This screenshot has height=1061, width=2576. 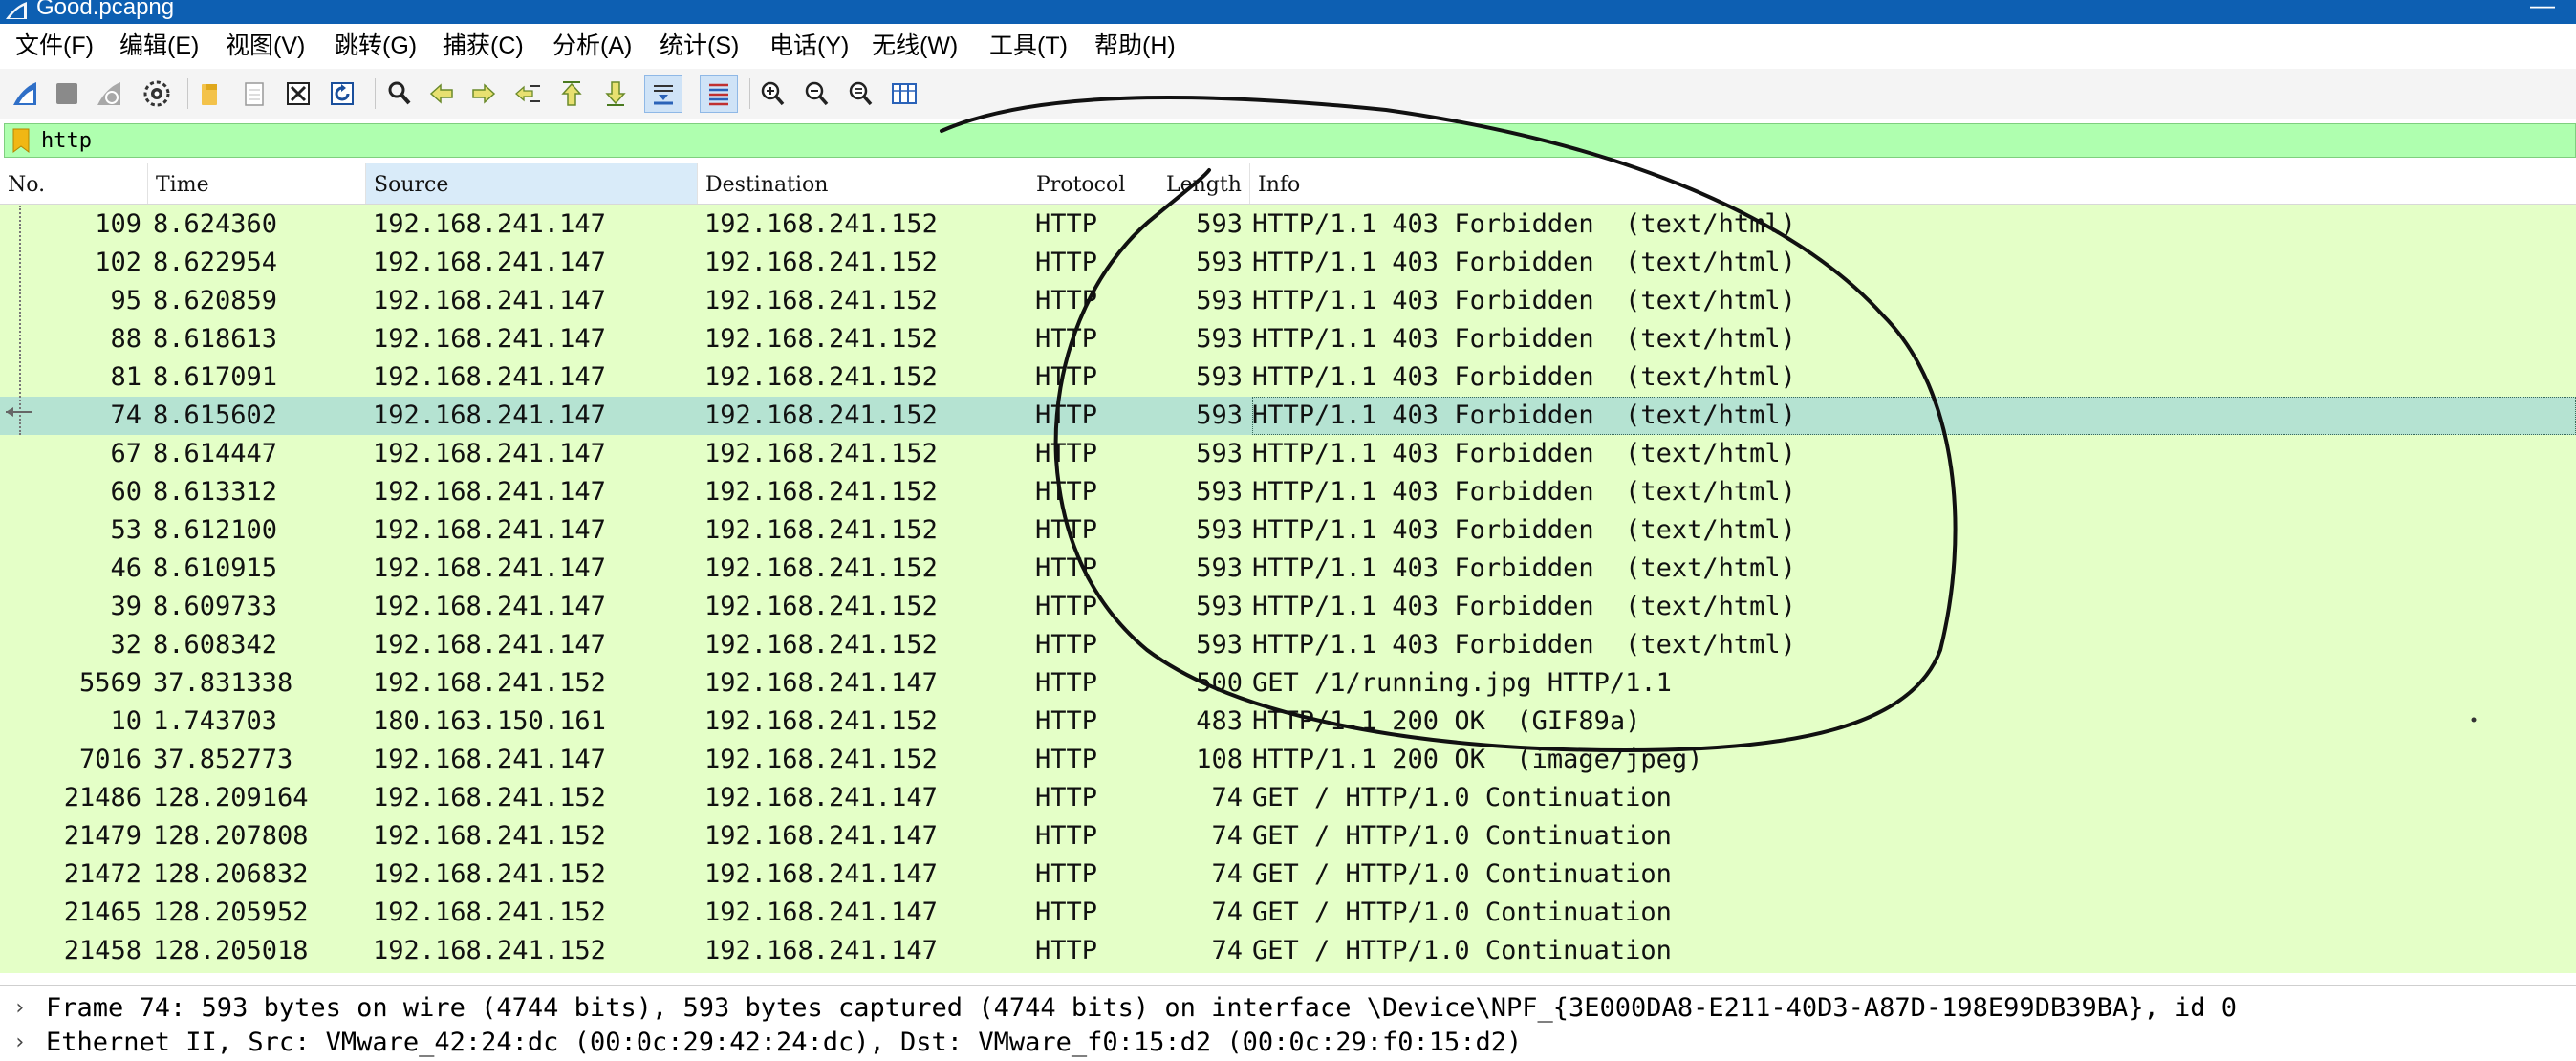 What do you see at coordinates (231, 912) in the screenshot?
I see `packet-time-cell: 128.205952` at bounding box center [231, 912].